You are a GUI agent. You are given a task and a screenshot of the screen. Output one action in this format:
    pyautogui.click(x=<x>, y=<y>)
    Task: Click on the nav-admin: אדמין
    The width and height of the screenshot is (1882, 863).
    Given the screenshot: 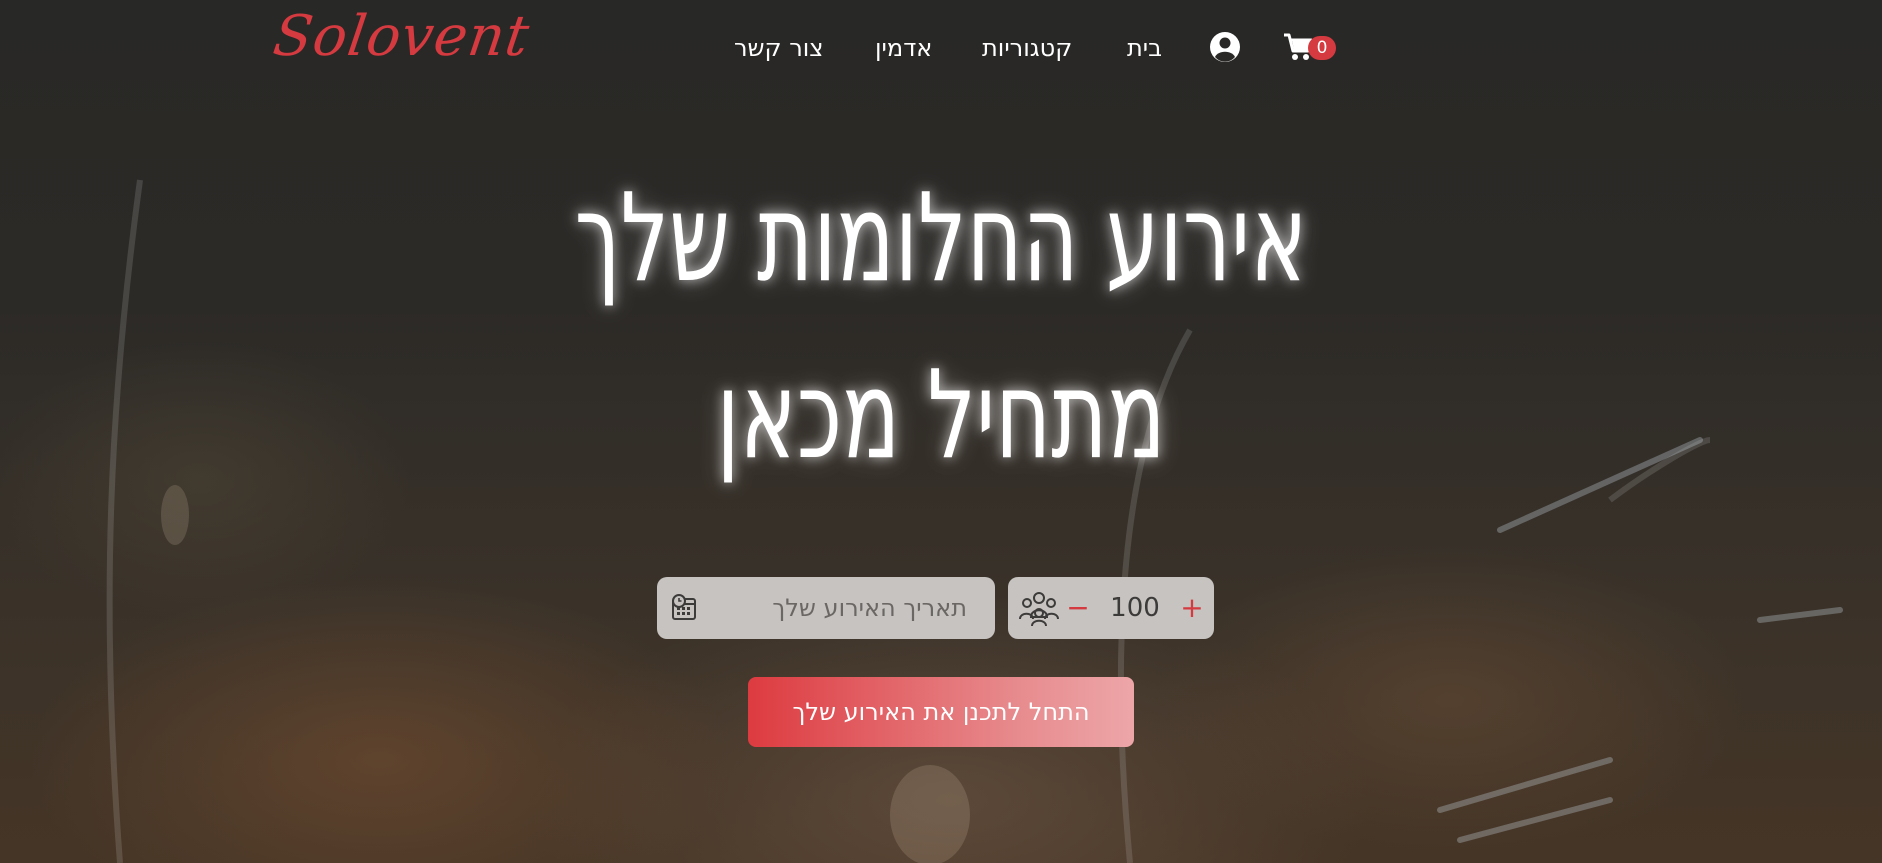 What is the action you would take?
    pyautogui.click(x=903, y=48)
    